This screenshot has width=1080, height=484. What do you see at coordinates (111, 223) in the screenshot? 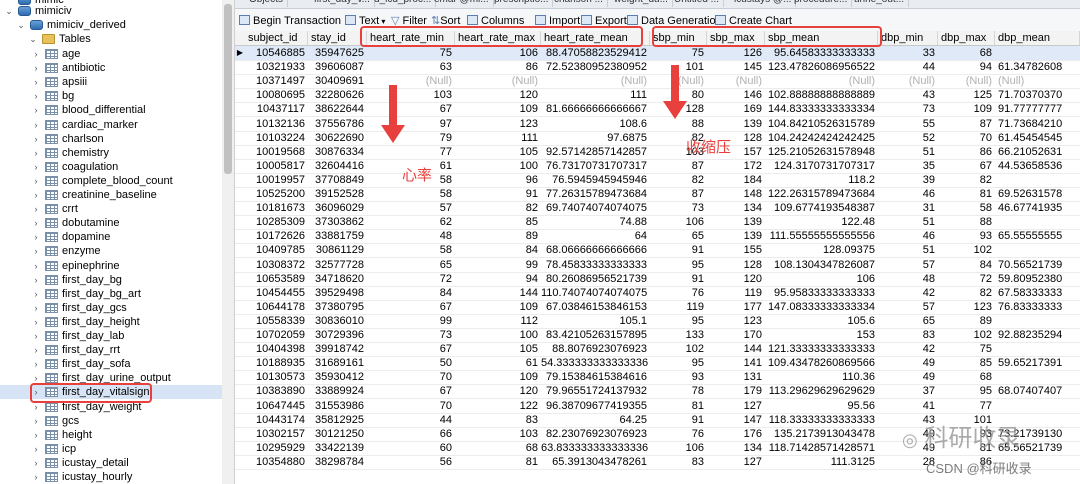
I see `sidebar-item-table: › dobutamine` at bounding box center [111, 223].